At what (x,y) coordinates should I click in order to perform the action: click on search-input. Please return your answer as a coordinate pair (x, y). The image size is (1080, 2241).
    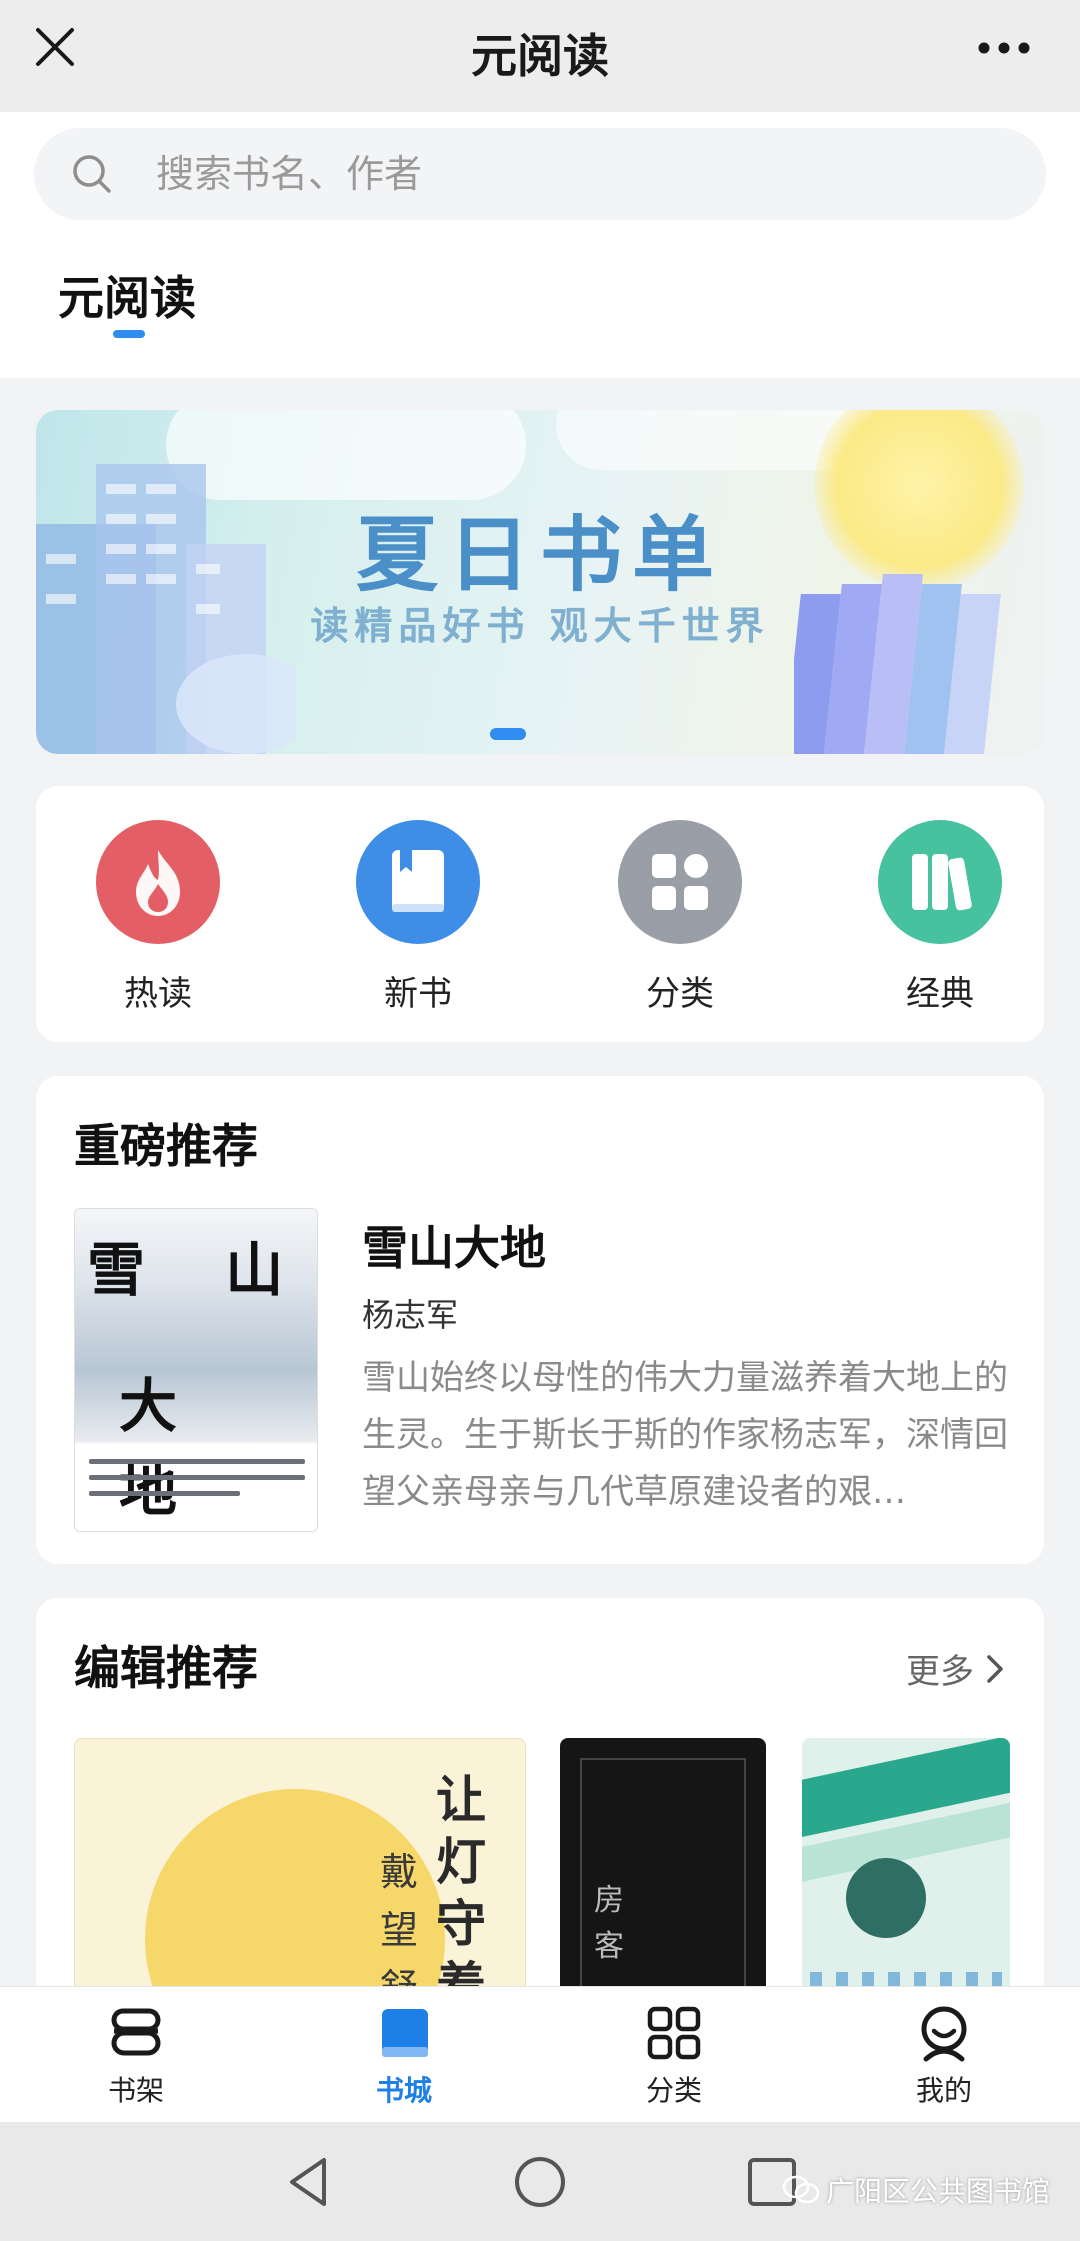
    Looking at the image, I should click on (586, 174).